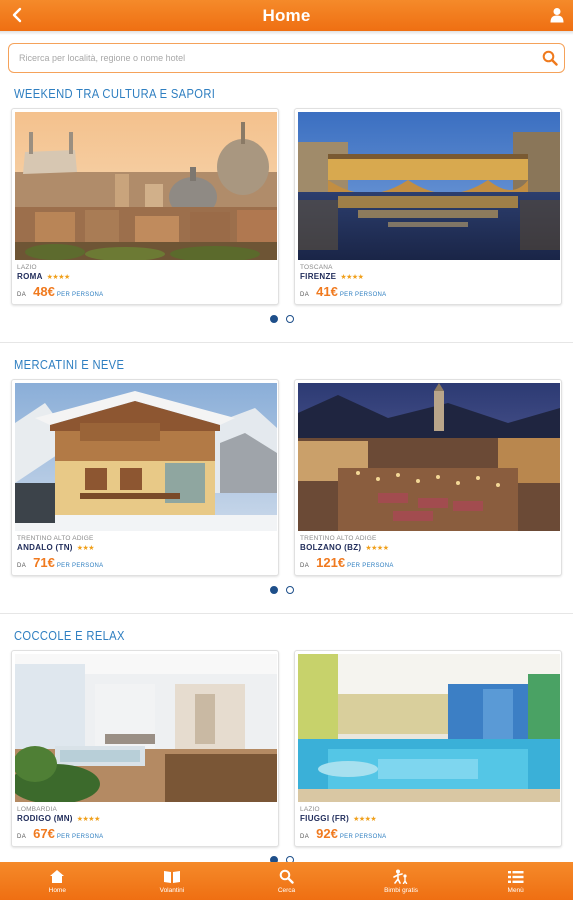  I want to click on card-price-row: DA 92€ PER PERSONA, so click(343, 833).